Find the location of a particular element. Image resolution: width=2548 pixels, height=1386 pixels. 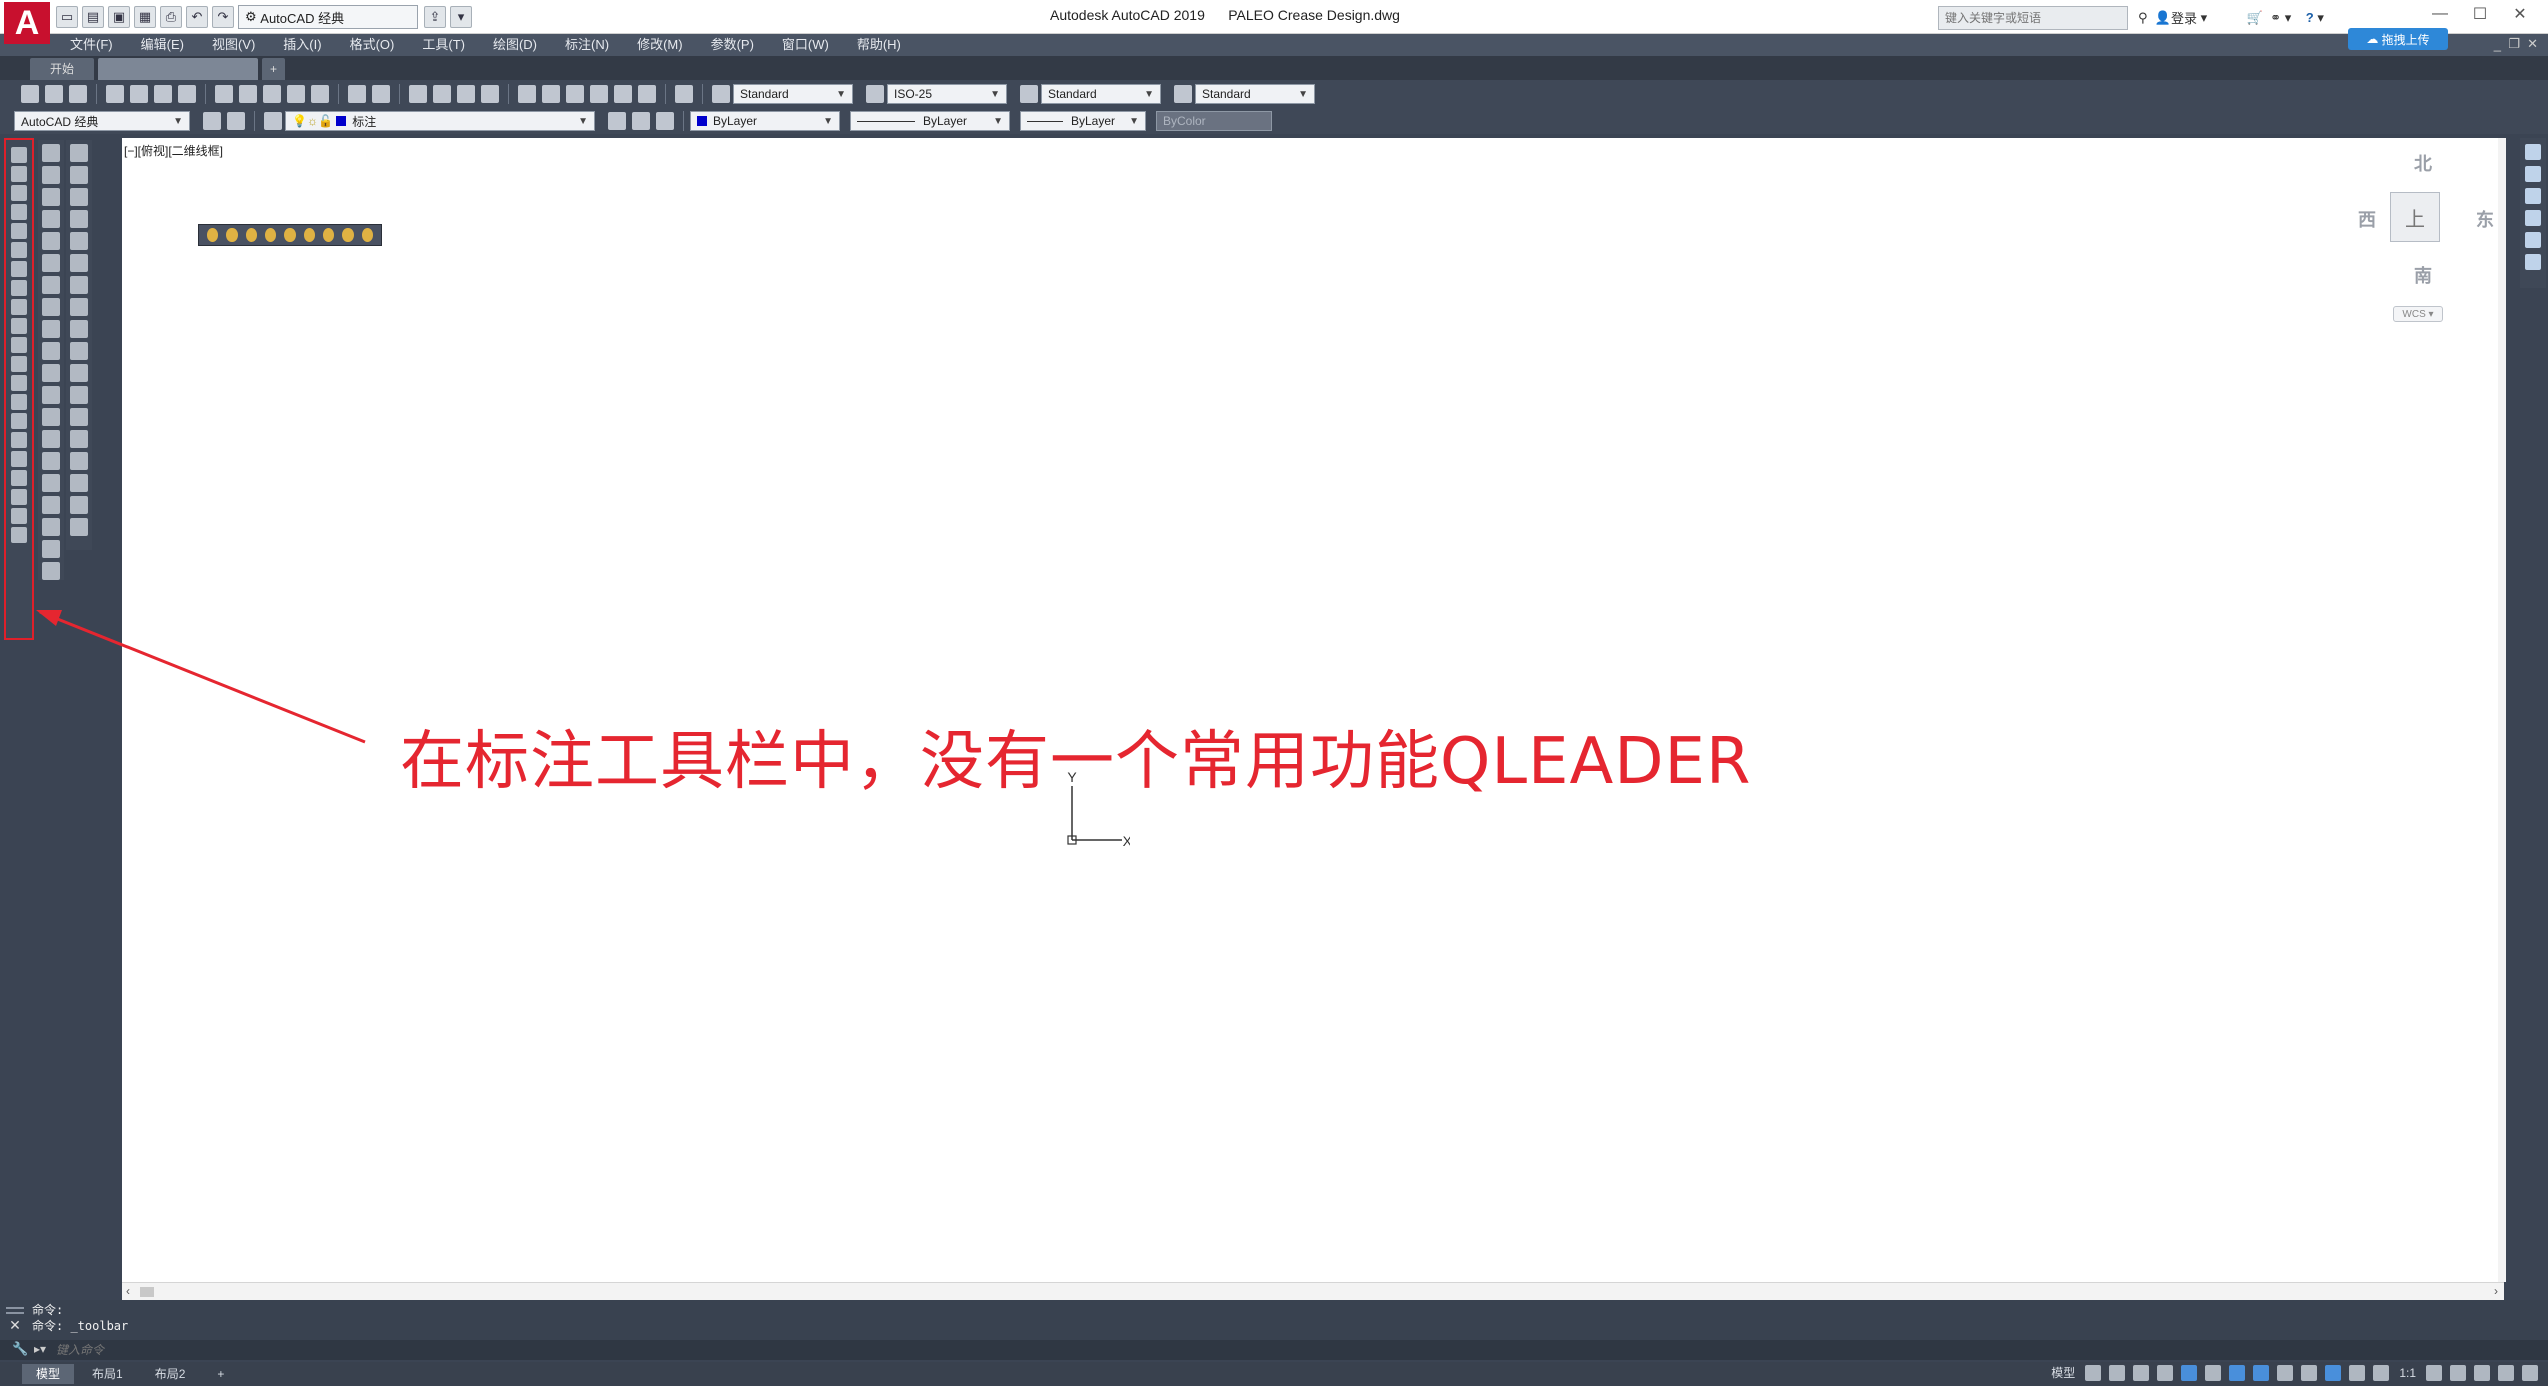

object-snap-icon is located at coordinates (2261, 1372).